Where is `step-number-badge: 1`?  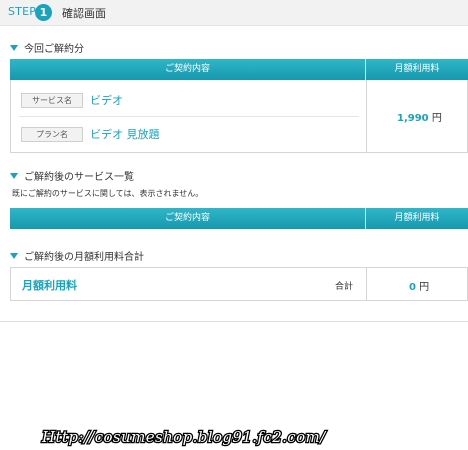 step-number-badge: 1 is located at coordinates (43, 12).